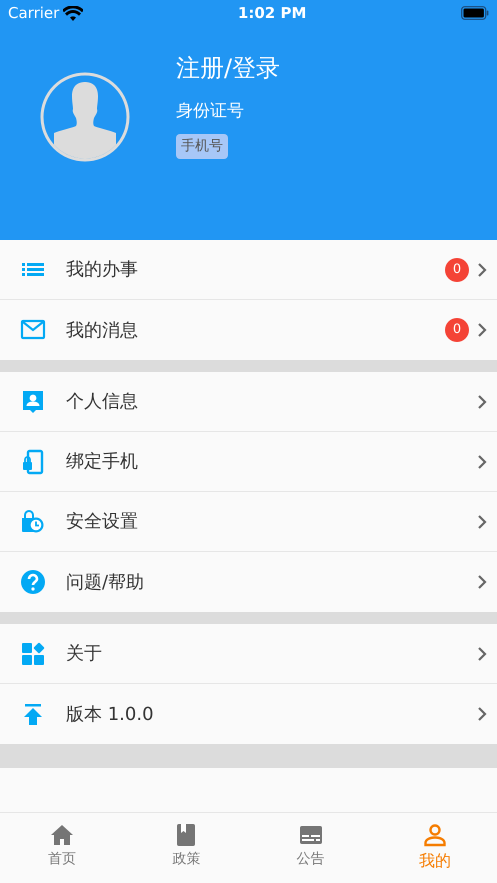 The height and width of the screenshot is (883, 497). What do you see at coordinates (62, 835) in the screenshot?
I see `home-icon` at bounding box center [62, 835].